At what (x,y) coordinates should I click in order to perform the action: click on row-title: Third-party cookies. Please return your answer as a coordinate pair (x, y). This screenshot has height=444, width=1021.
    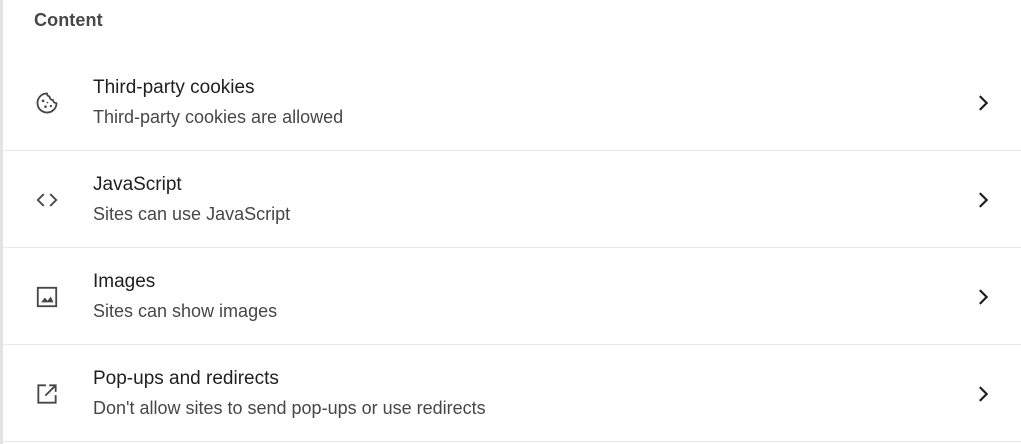
    Looking at the image, I should click on (174, 87).